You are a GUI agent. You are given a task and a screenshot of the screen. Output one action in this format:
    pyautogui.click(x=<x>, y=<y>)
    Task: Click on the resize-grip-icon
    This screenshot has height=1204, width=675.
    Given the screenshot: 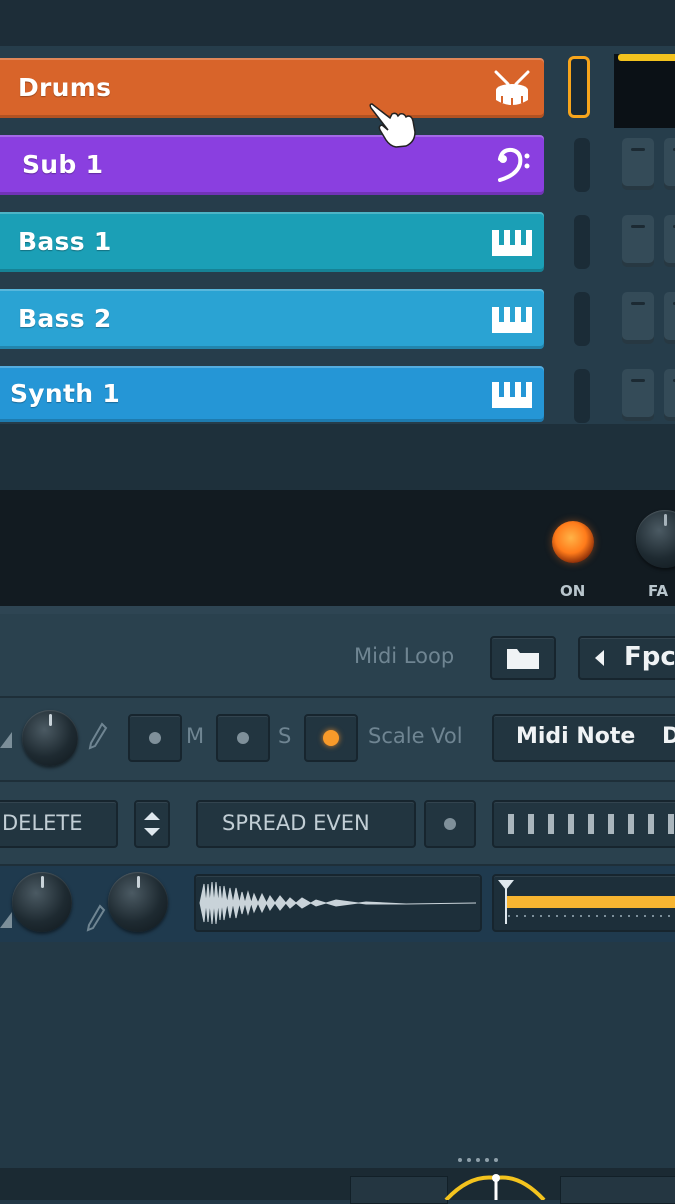 What is the action you would take?
    pyautogui.click(x=481, y=1160)
    